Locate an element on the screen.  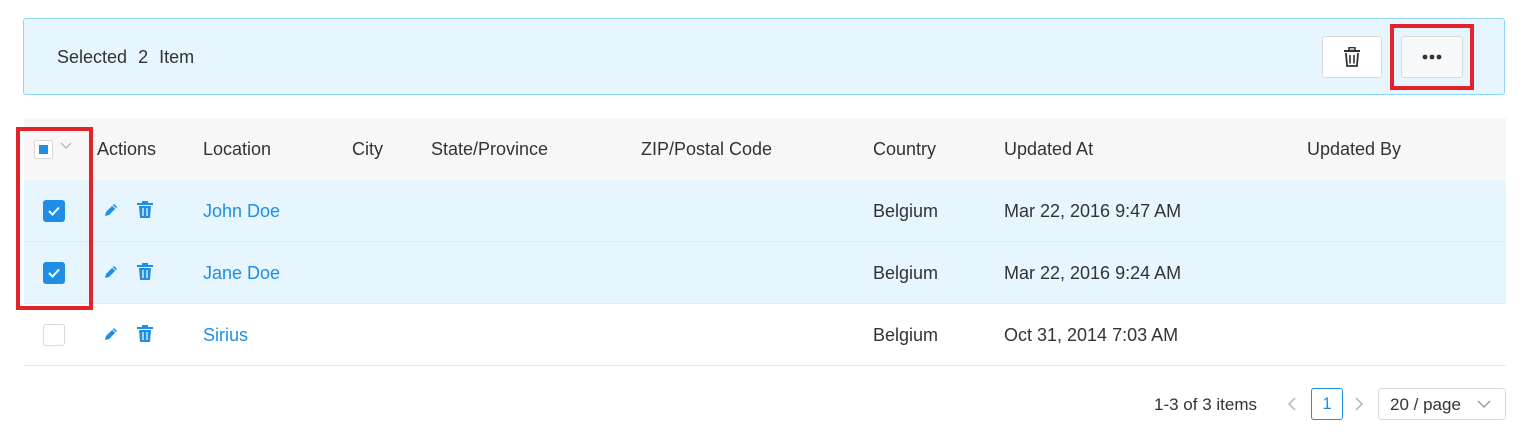
trash-icon is located at coordinates (1352, 57).